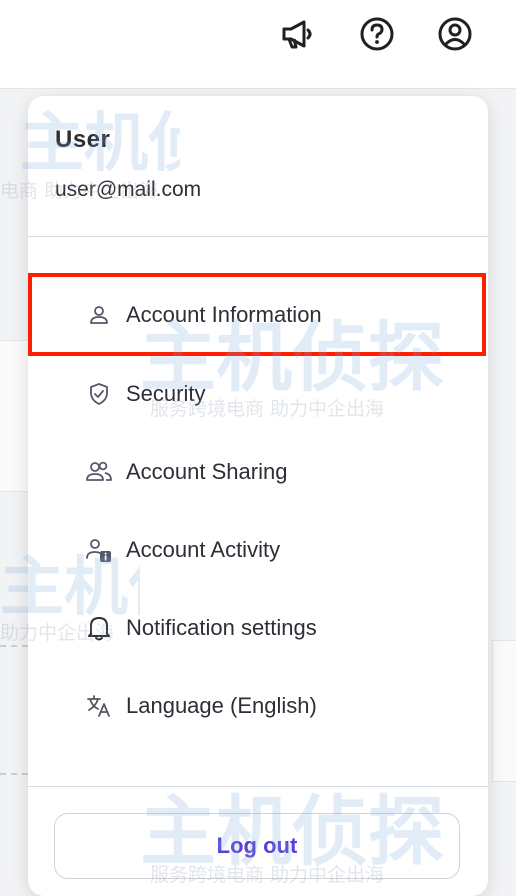 The width and height of the screenshot is (516, 896). Describe the element at coordinates (207, 471) in the screenshot. I see `menu-item-label: Account Sharing` at that location.